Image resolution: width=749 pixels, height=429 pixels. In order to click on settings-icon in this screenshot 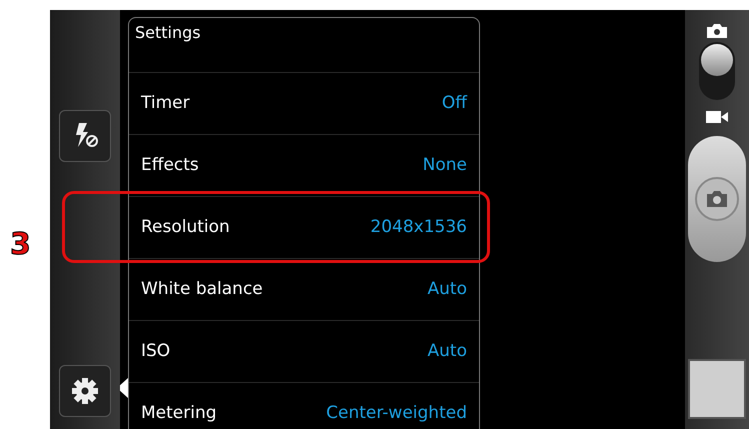, I will do `click(85, 391)`.